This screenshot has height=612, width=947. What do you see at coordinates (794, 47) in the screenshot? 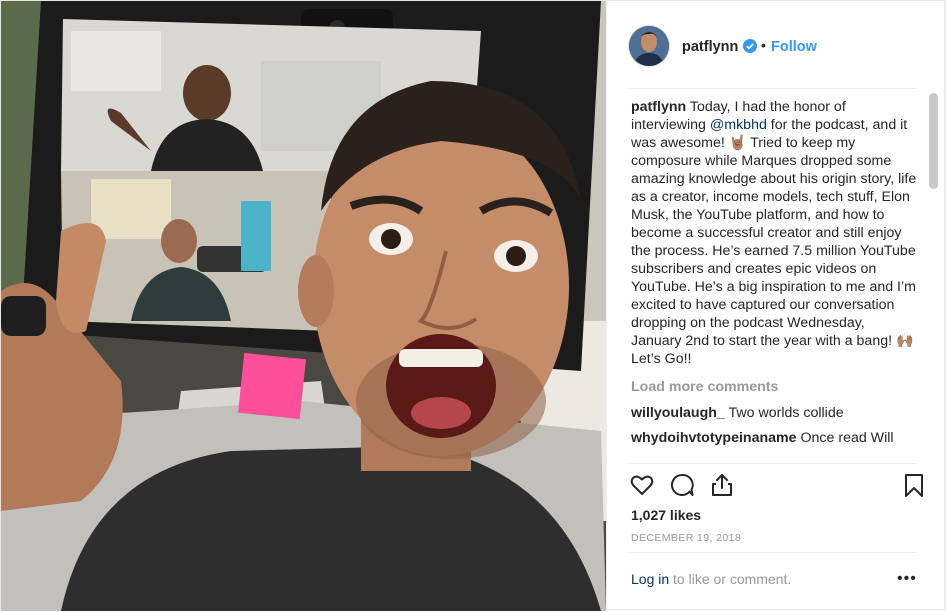
I see `follow-button: Follow` at bounding box center [794, 47].